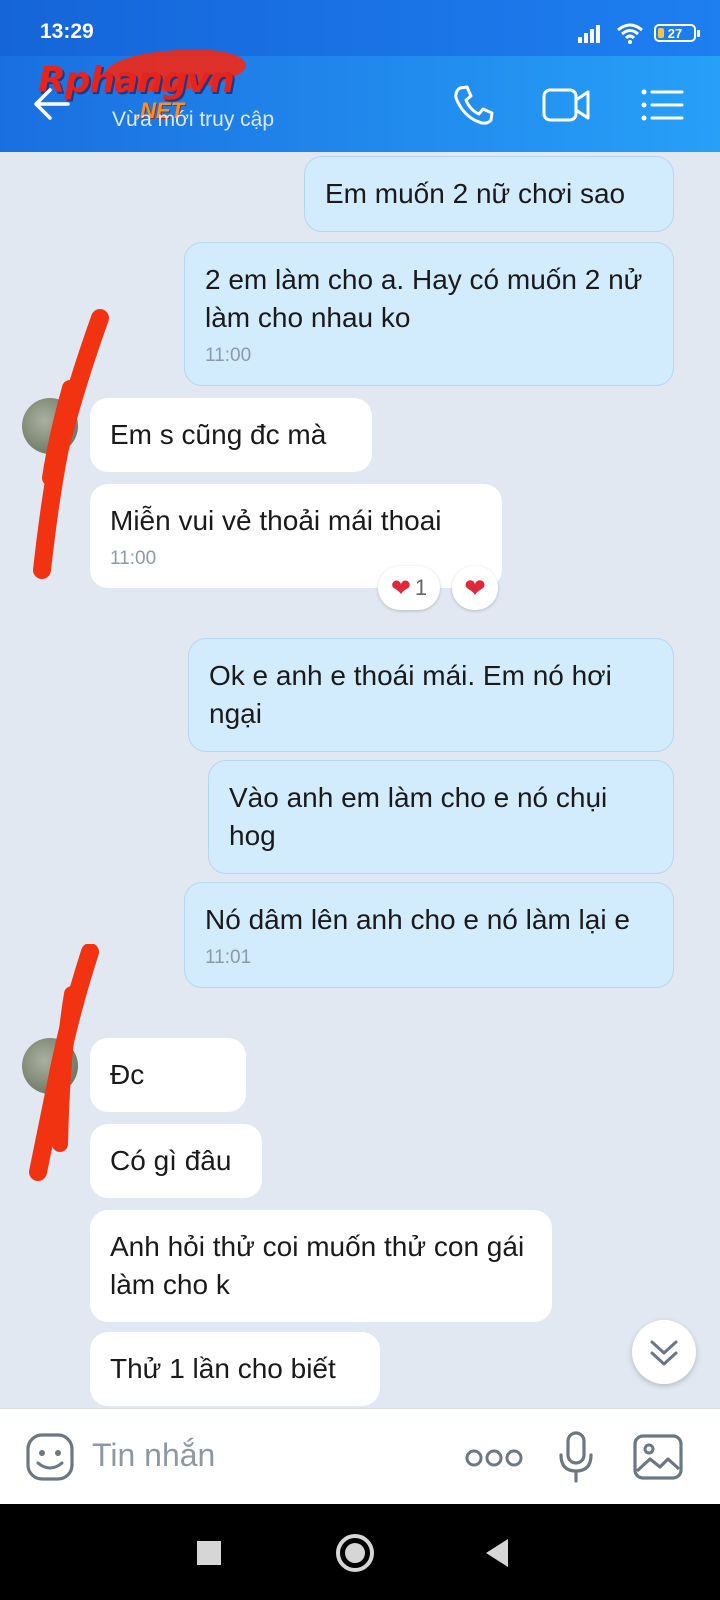 The width and height of the screenshot is (720, 1600). I want to click on message-bubble-received: Miễn vui vẻ thoải mái thoai 11:00, so click(296, 536).